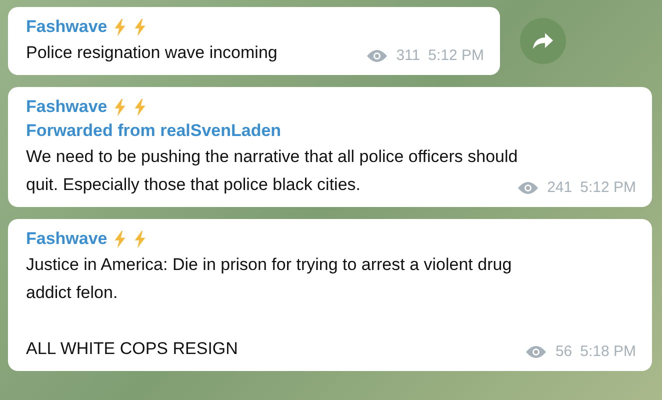  What do you see at coordinates (408, 55) in the screenshot?
I see `view-count: 311` at bounding box center [408, 55].